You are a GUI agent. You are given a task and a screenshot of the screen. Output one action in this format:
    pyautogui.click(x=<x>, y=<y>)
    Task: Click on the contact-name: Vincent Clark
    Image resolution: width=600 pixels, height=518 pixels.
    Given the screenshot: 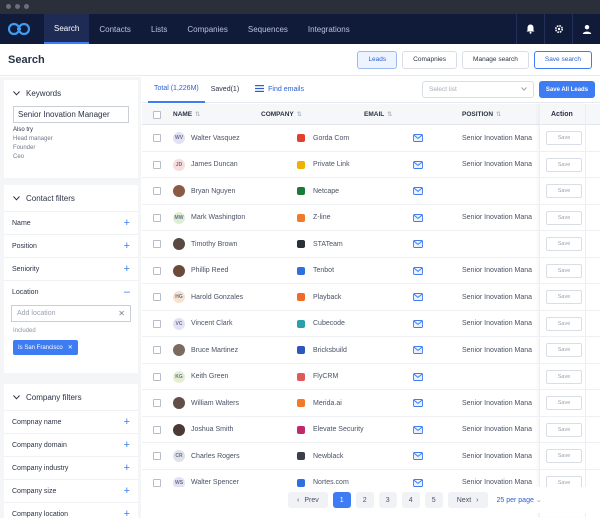 What is the action you would take?
    pyautogui.click(x=212, y=323)
    